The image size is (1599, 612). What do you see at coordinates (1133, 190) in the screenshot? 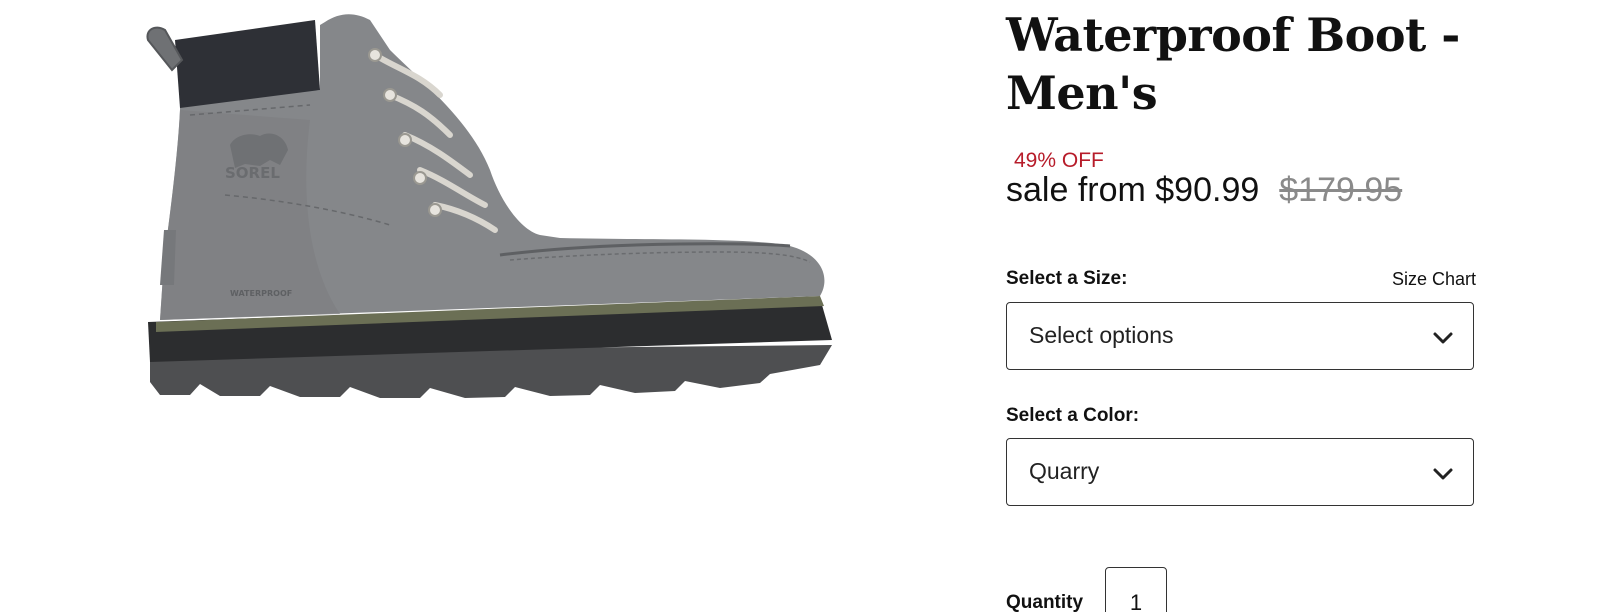
I see `sale-price: sale from $90.99` at bounding box center [1133, 190].